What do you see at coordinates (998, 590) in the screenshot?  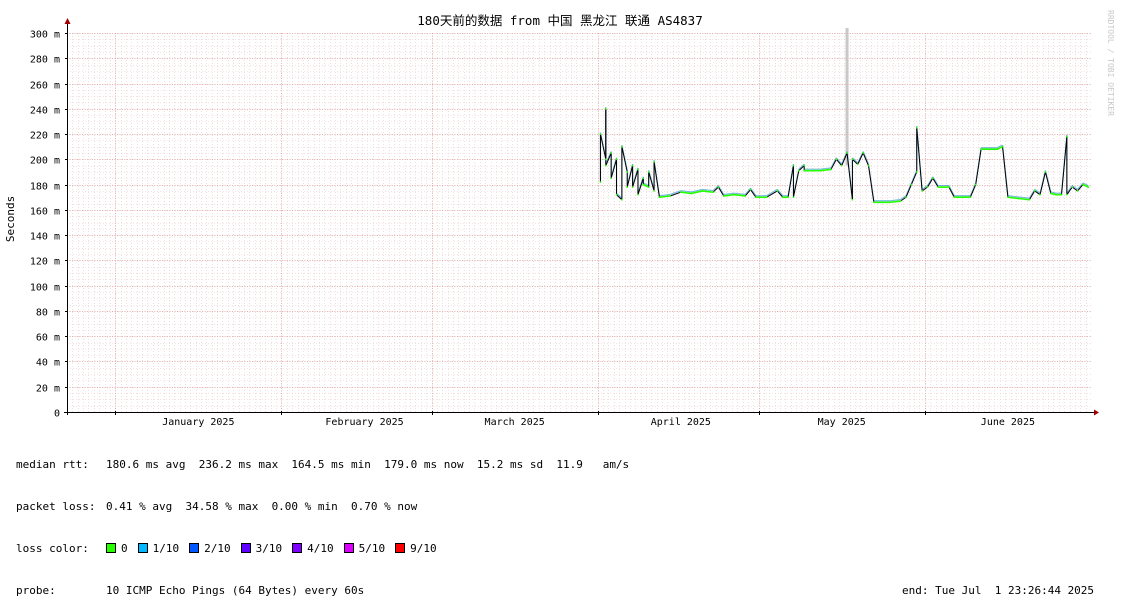 I see `end-time: end: Tue Jul 1 23:26:44 2025` at bounding box center [998, 590].